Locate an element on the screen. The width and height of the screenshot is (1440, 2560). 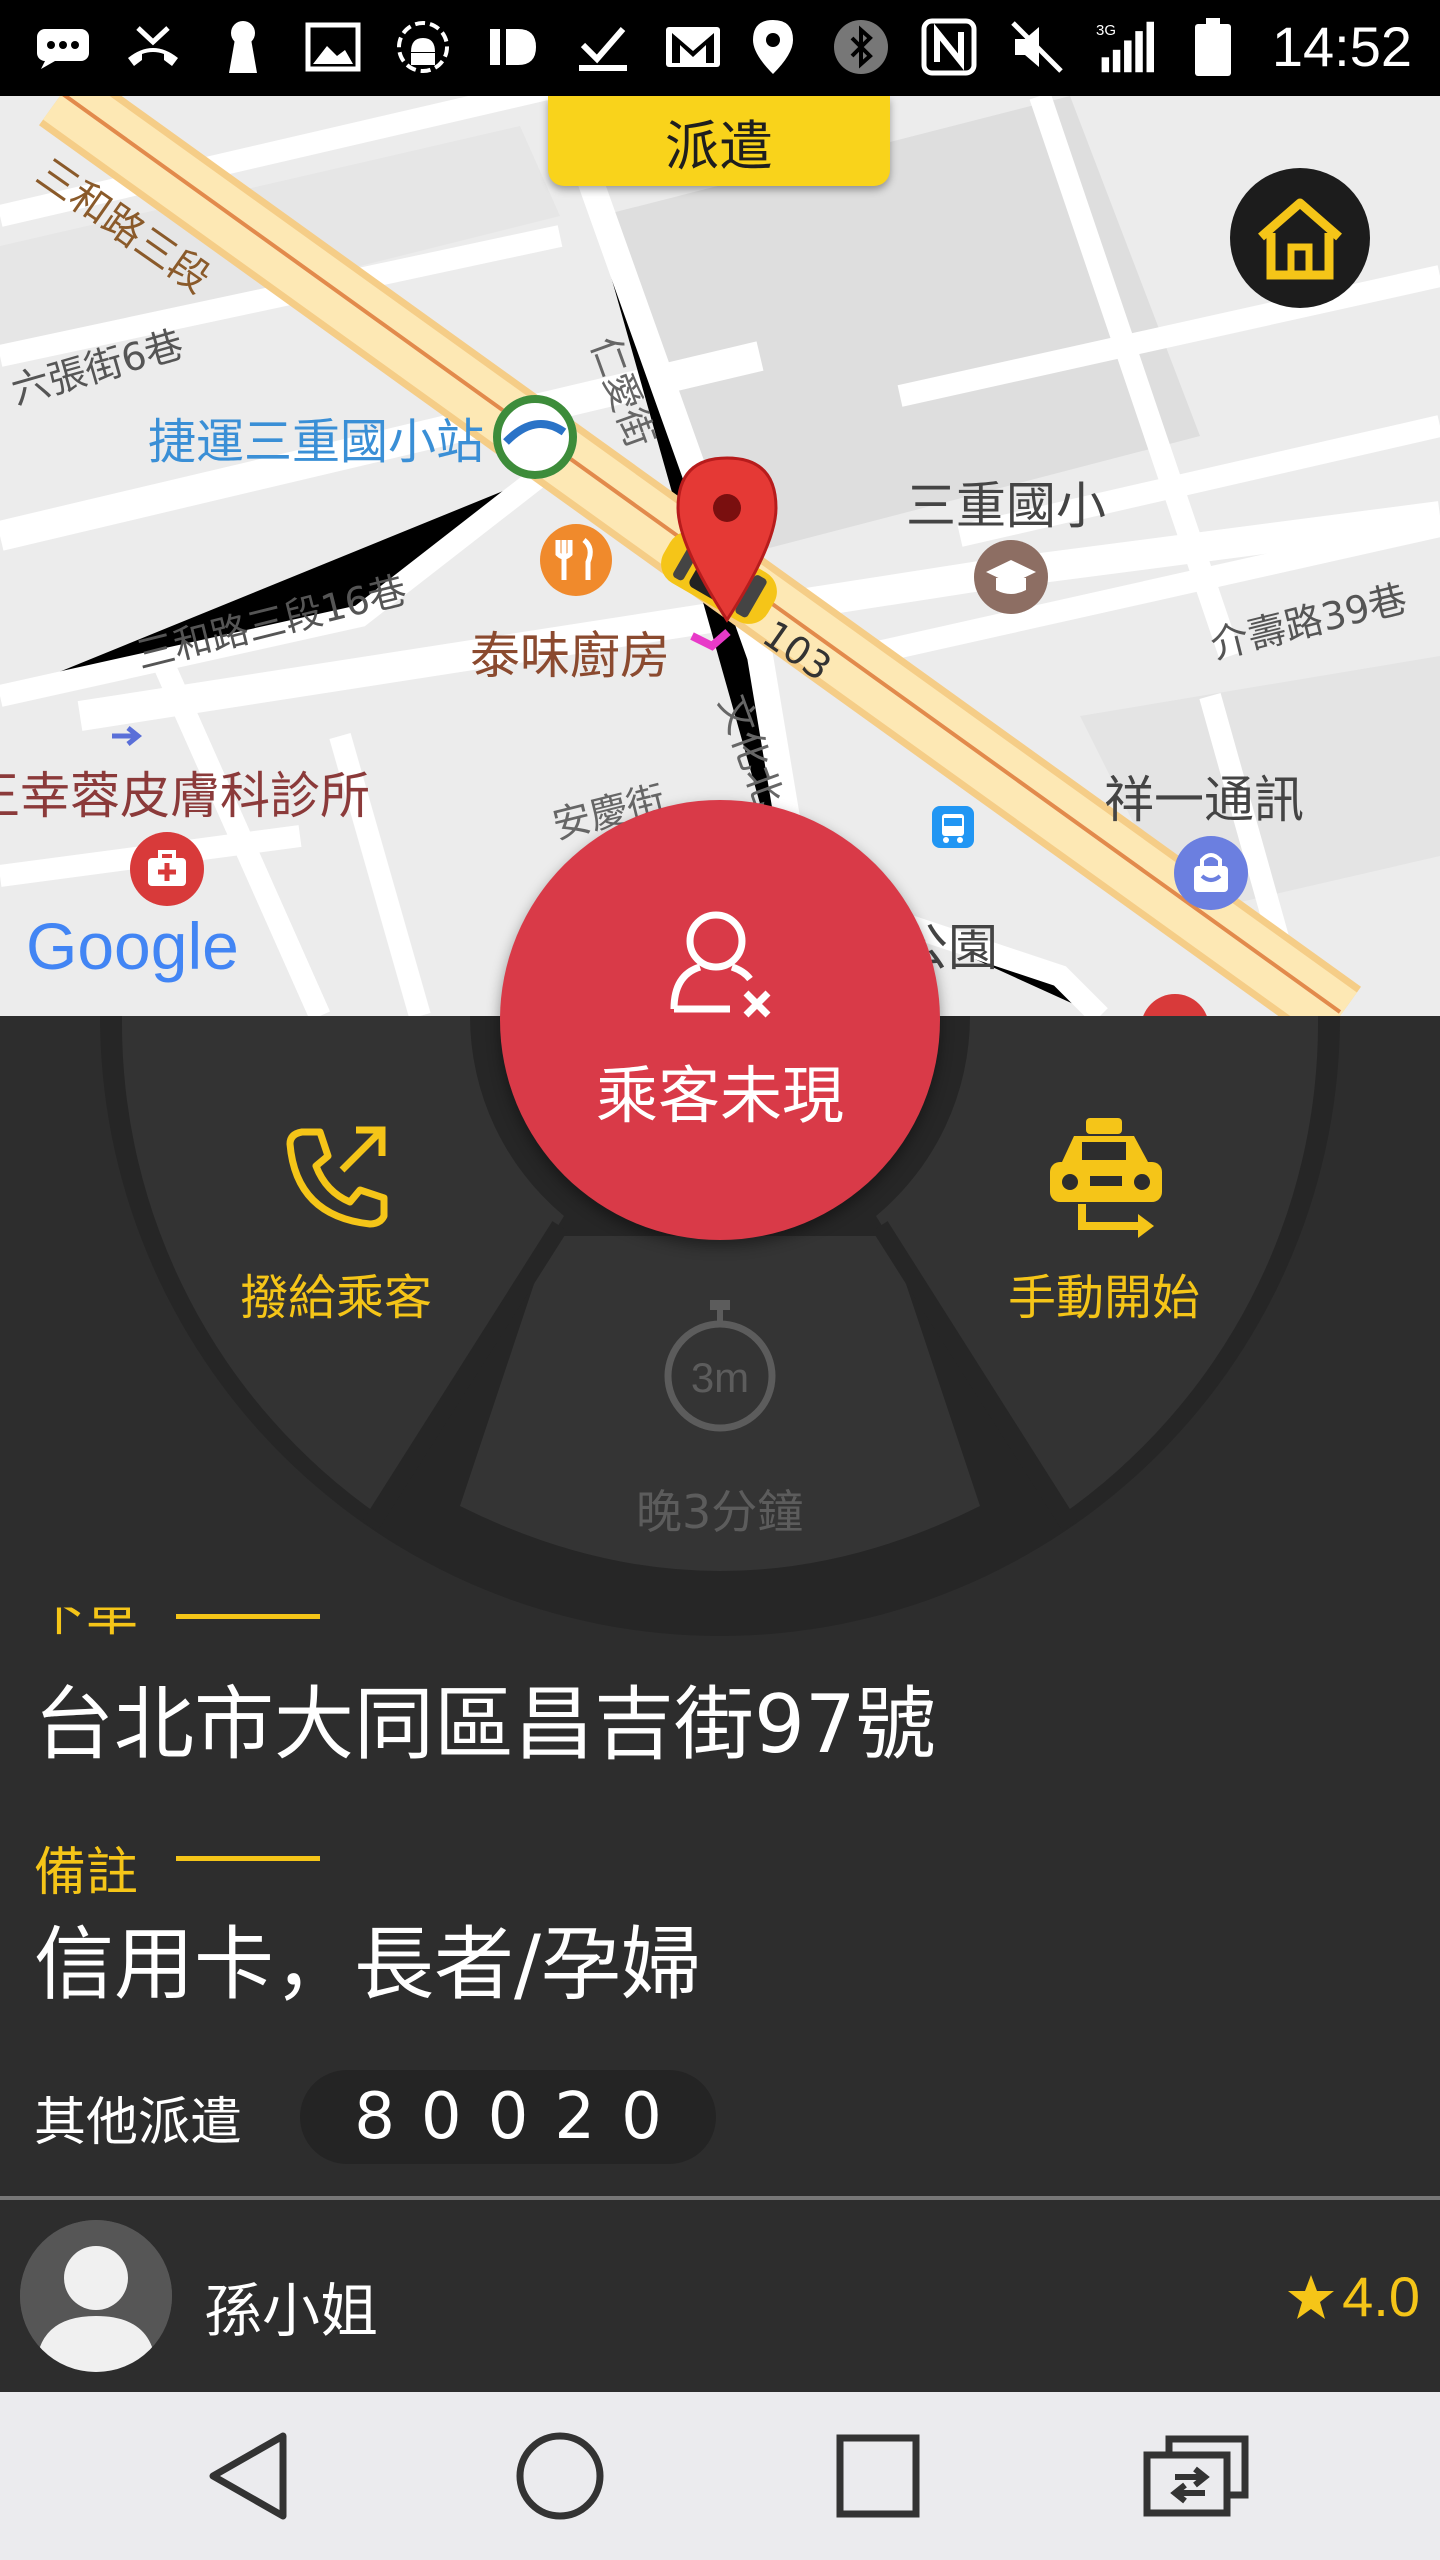
rating-value: 4.0 is located at coordinates (1381, 2296).